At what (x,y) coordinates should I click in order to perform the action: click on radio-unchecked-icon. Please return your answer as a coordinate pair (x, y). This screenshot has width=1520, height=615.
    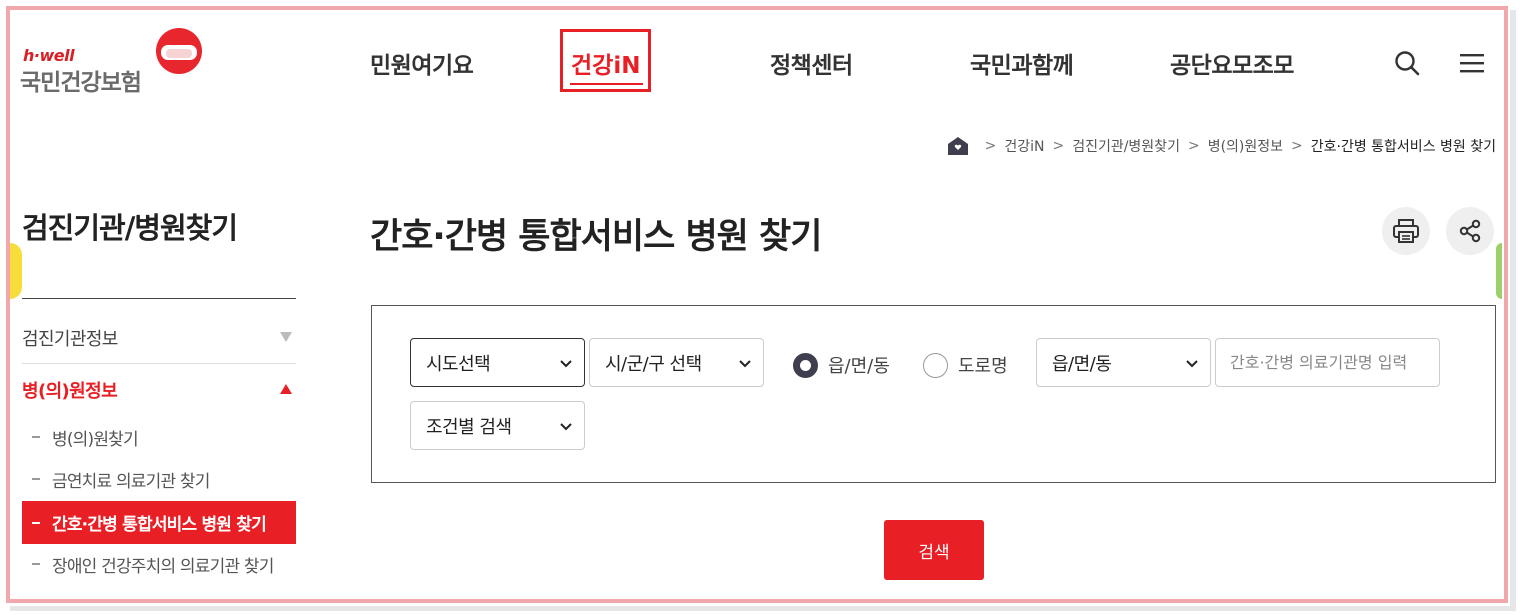
    Looking at the image, I should click on (935, 365).